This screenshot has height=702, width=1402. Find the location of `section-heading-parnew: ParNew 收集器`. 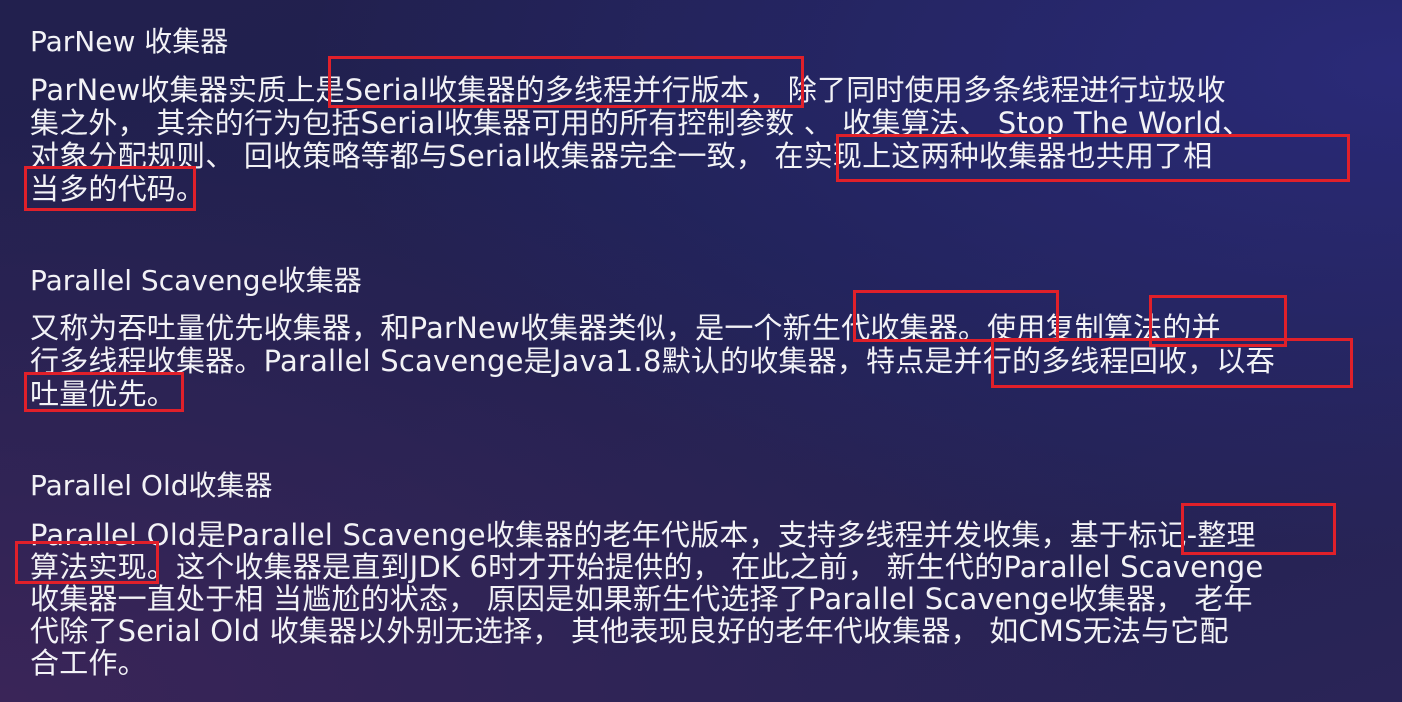

section-heading-parnew: ParNew 收集器 is located at coordinates (129, 41).